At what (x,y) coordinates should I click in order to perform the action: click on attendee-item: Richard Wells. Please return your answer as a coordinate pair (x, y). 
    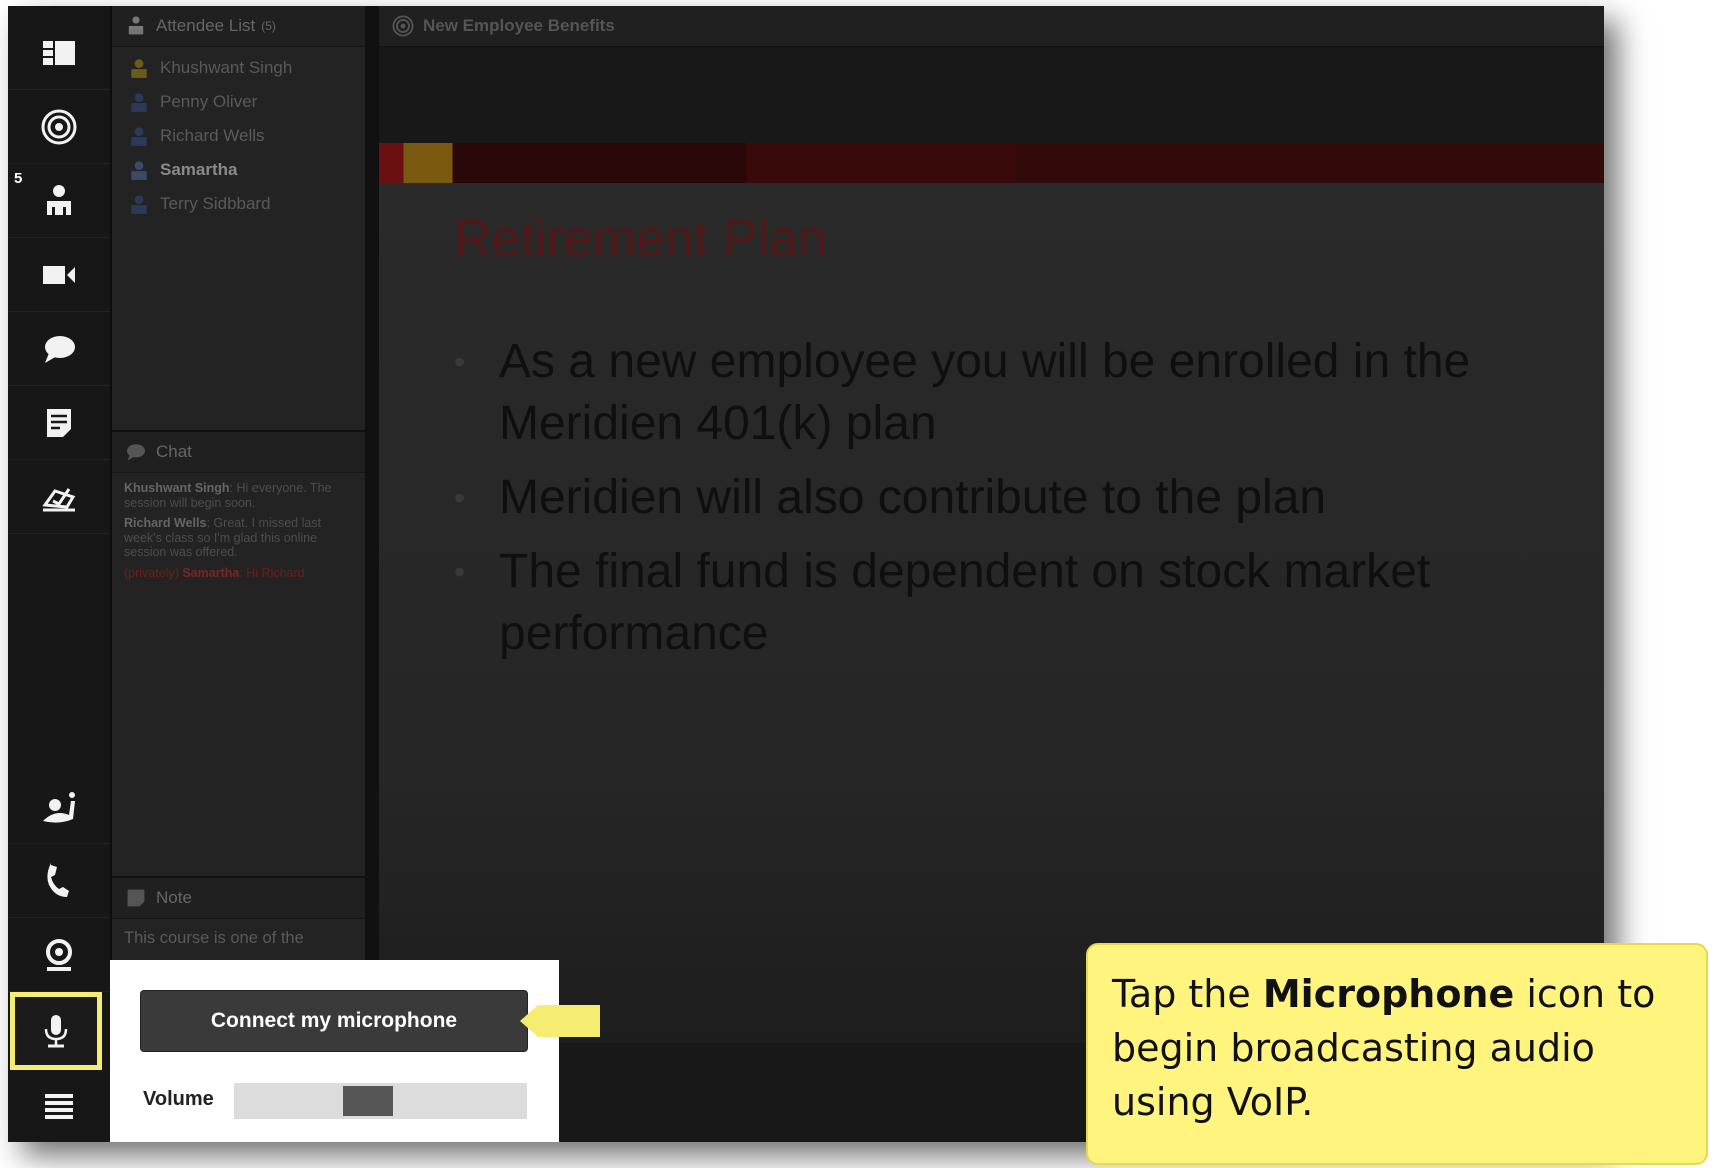
    Looking at the image, I should click on (238, 136).